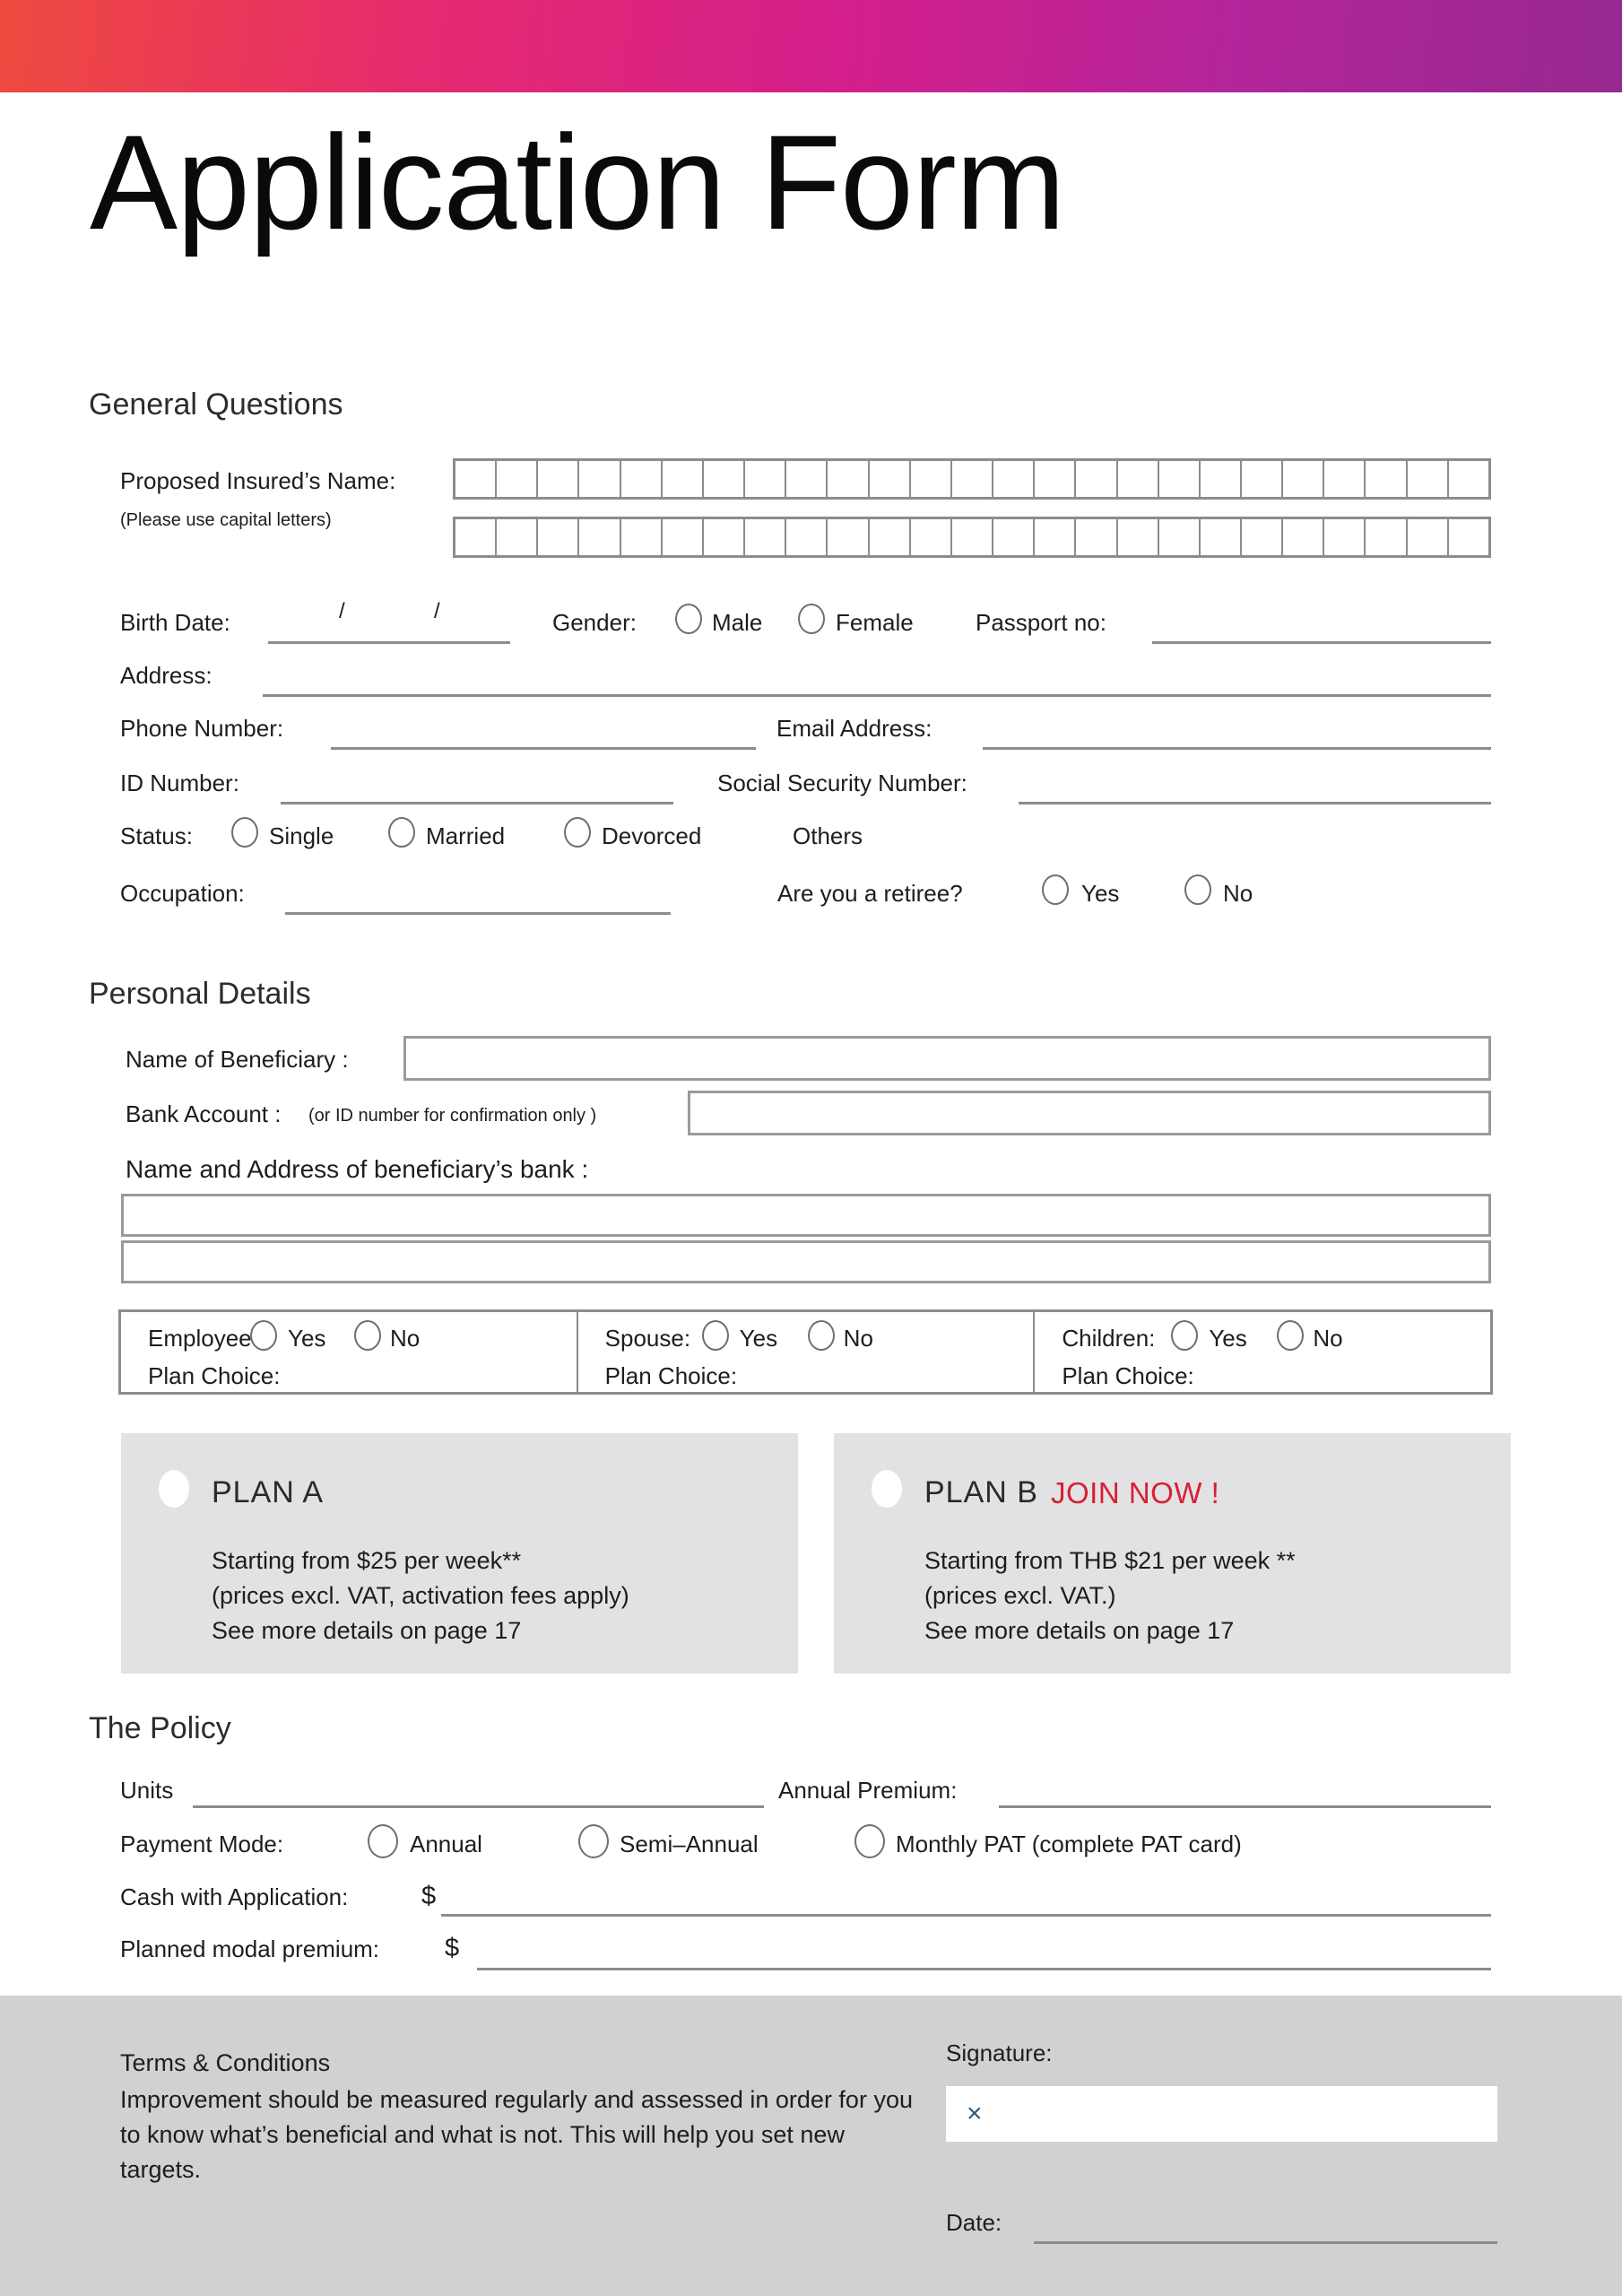  I want to click on id-number-input, so click(477, 803).